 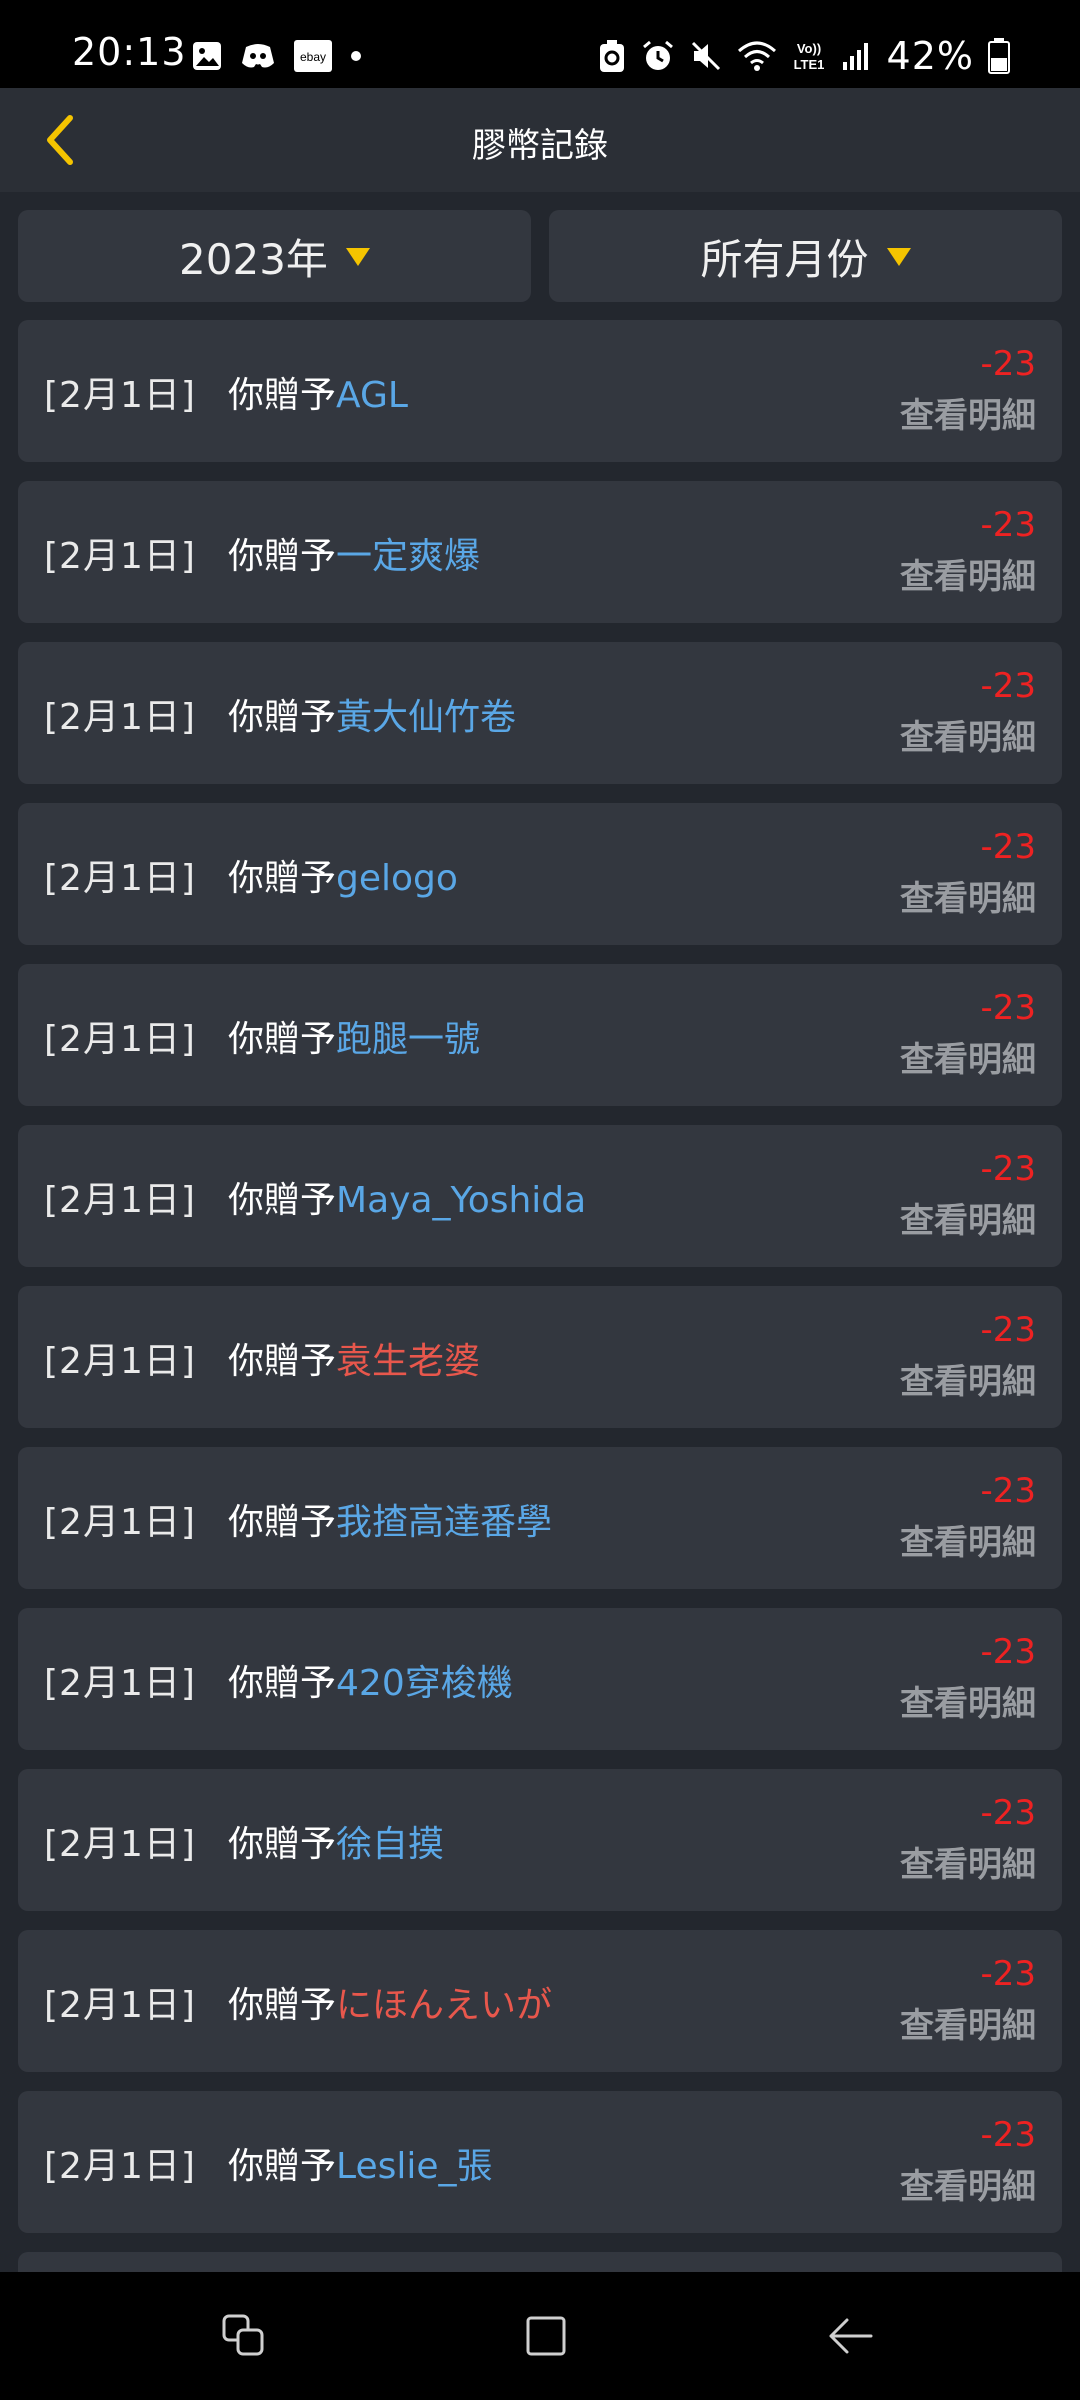 I want to click on home-button, so click(x=546, y=2336).